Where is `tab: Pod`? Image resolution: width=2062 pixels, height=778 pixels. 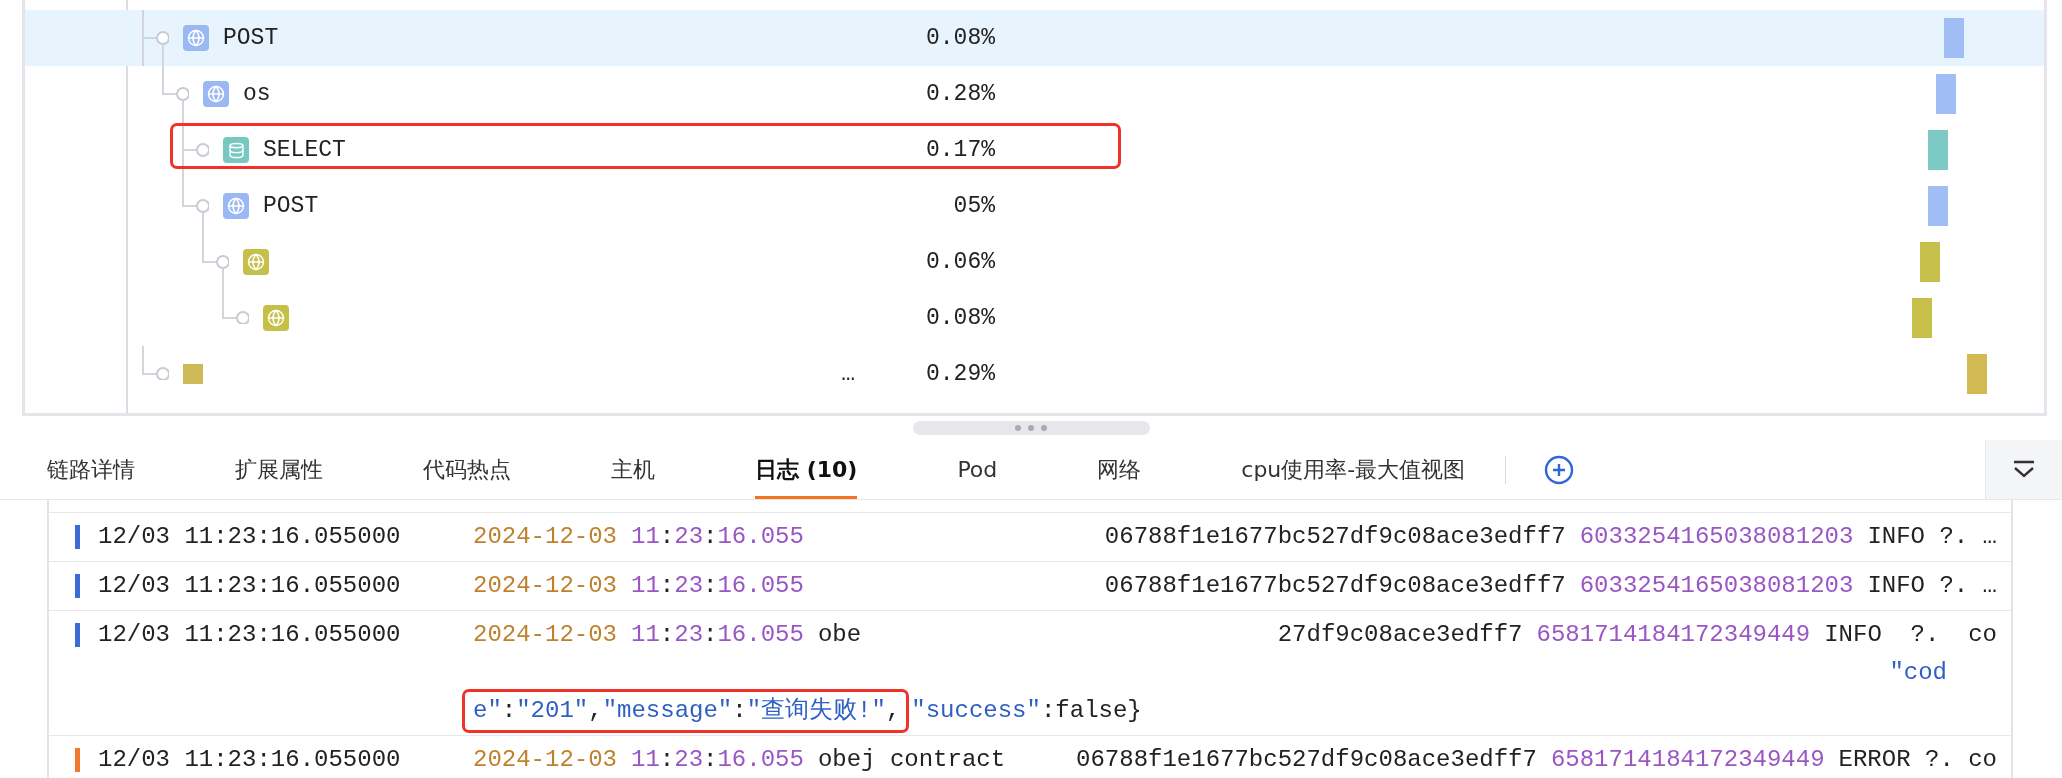 tab: Pod is located at coordinates (977, 469).